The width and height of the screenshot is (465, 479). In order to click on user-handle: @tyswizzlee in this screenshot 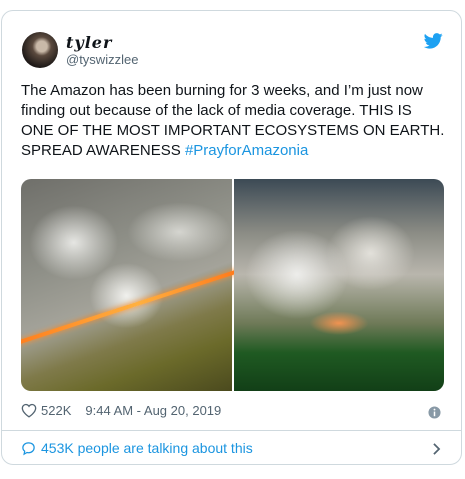, I will do `click(102, 59)`.